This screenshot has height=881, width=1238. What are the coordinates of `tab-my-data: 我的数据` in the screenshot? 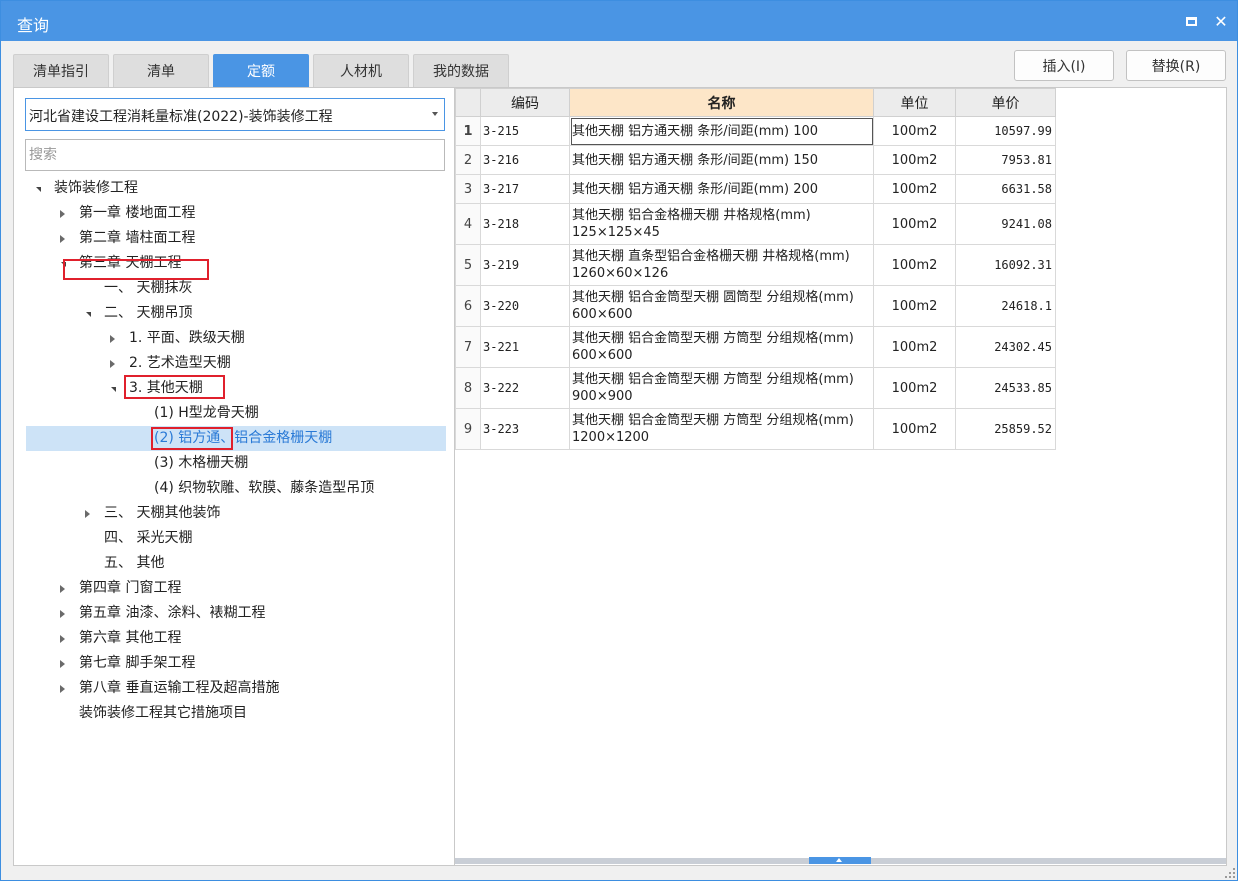 It's located at (461, 70).